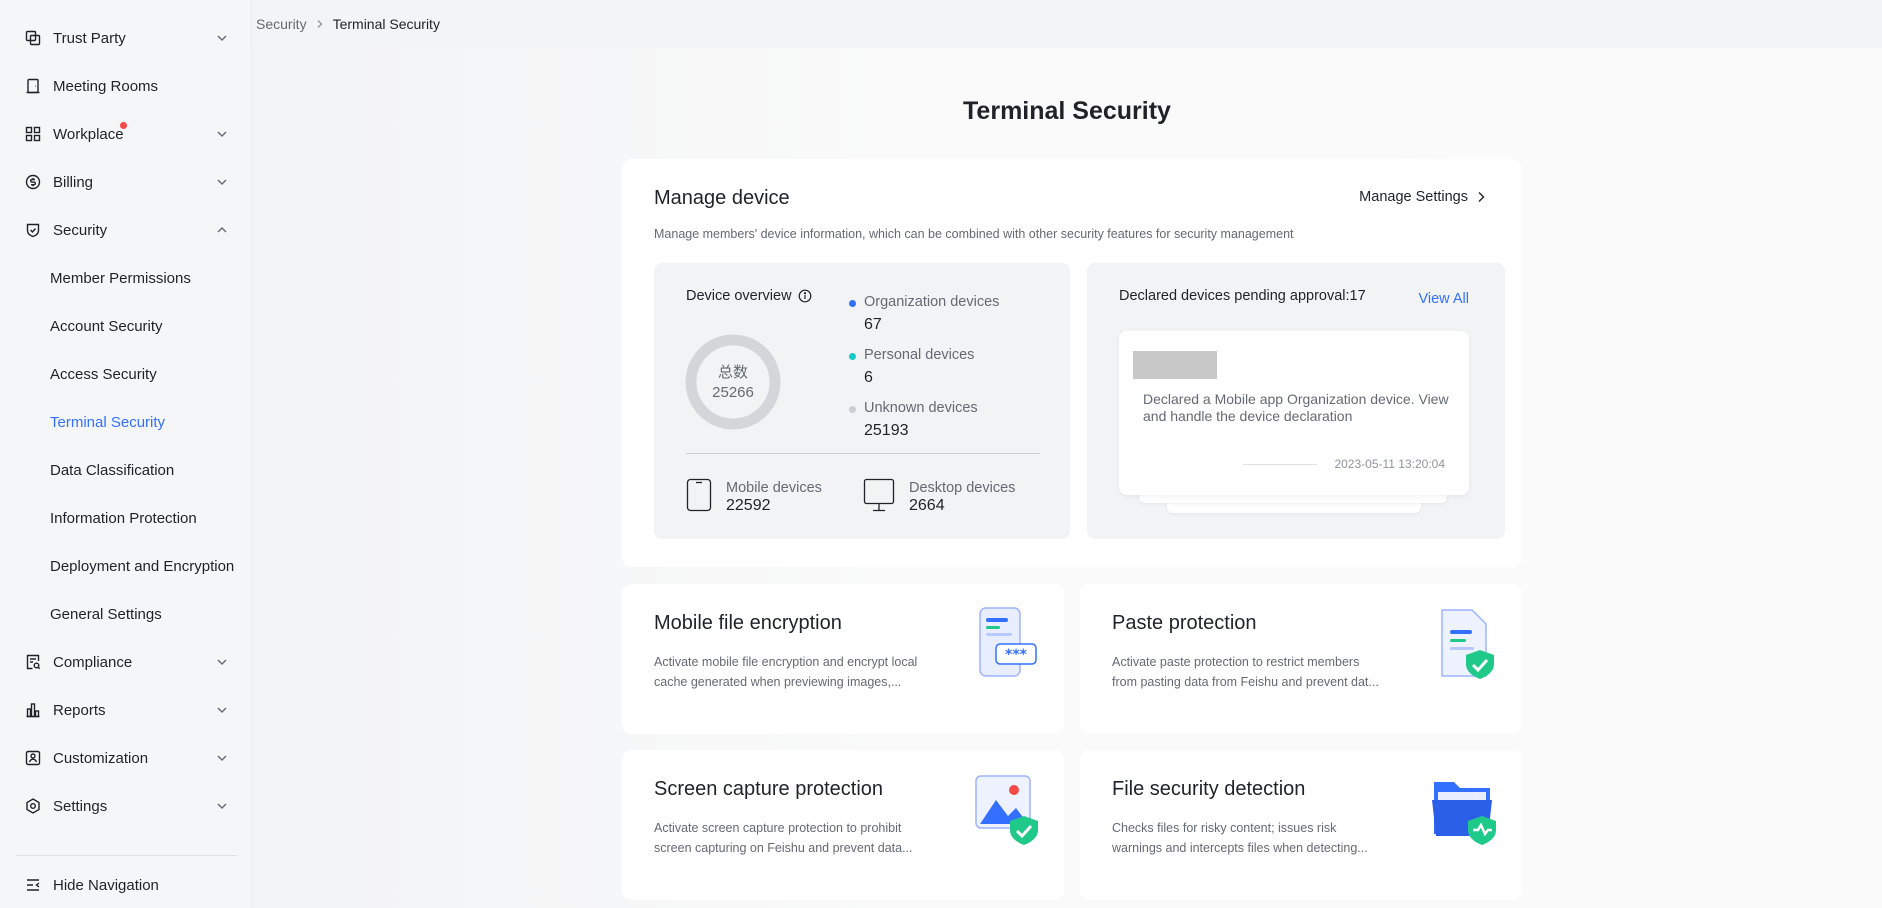  I want to click on chevron-up-icon, so click(222, 230).